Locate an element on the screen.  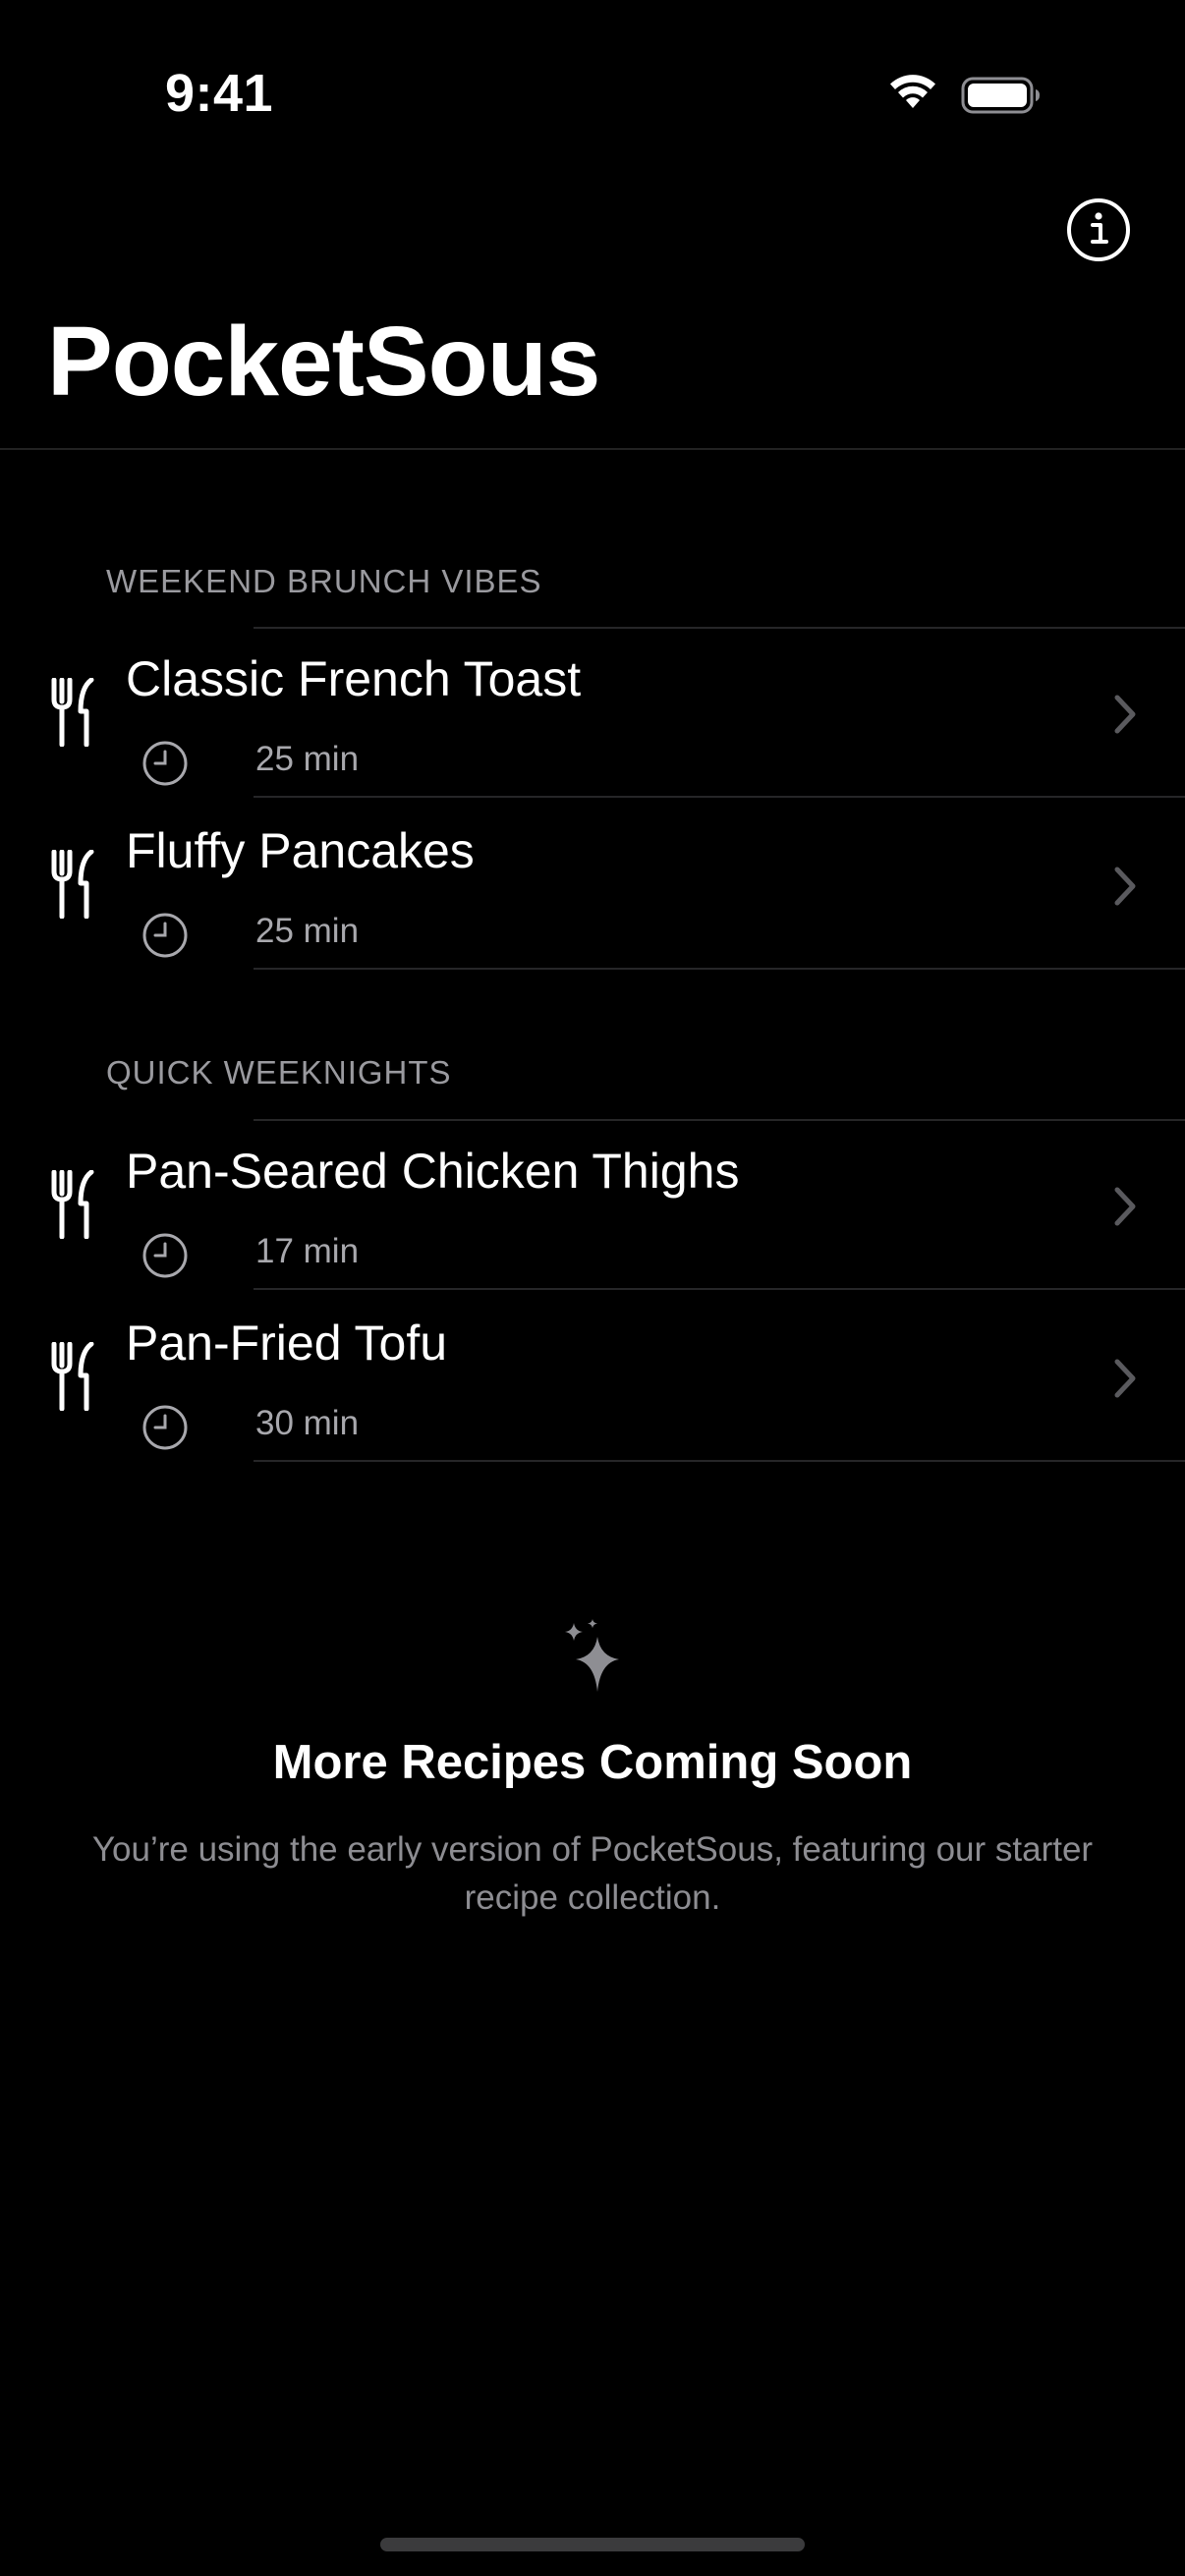
recipe-row-pan-seared-chicken-thighs: Pan-Seared Chicken Thighs 17 min is located at coordinates (592, 1204).